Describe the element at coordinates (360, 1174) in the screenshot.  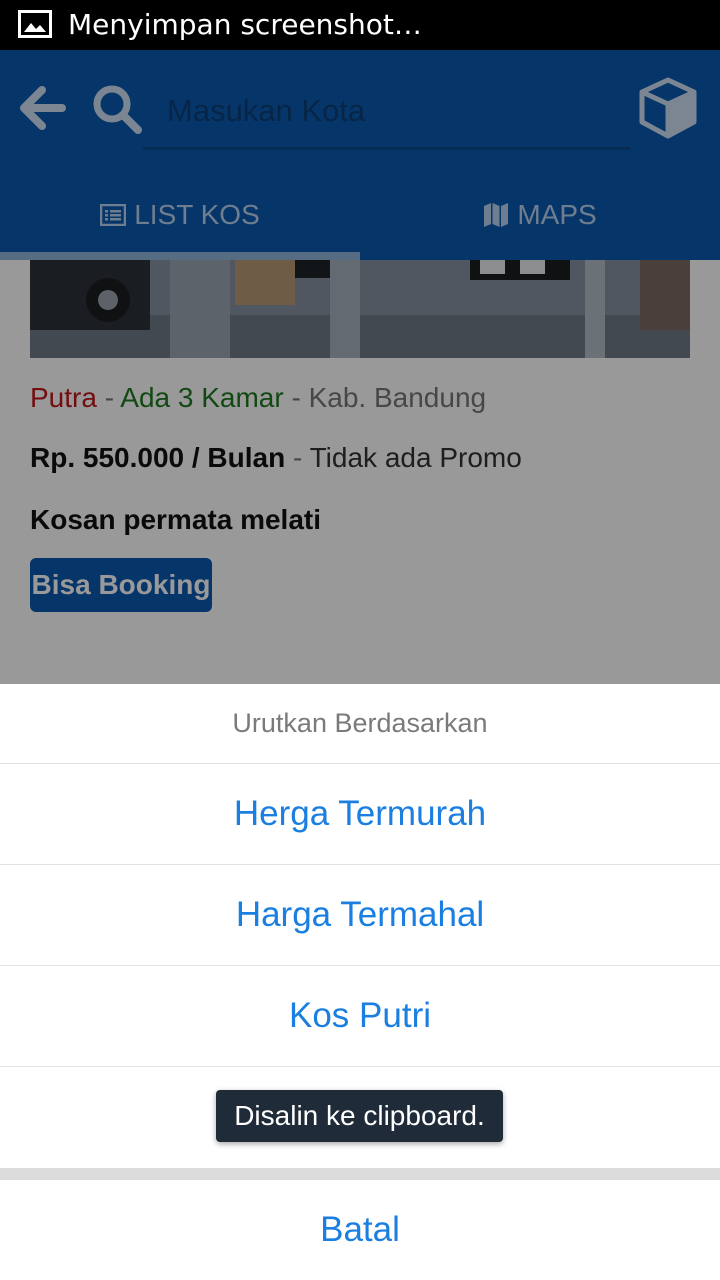
I see `sheet-divider` at that location.